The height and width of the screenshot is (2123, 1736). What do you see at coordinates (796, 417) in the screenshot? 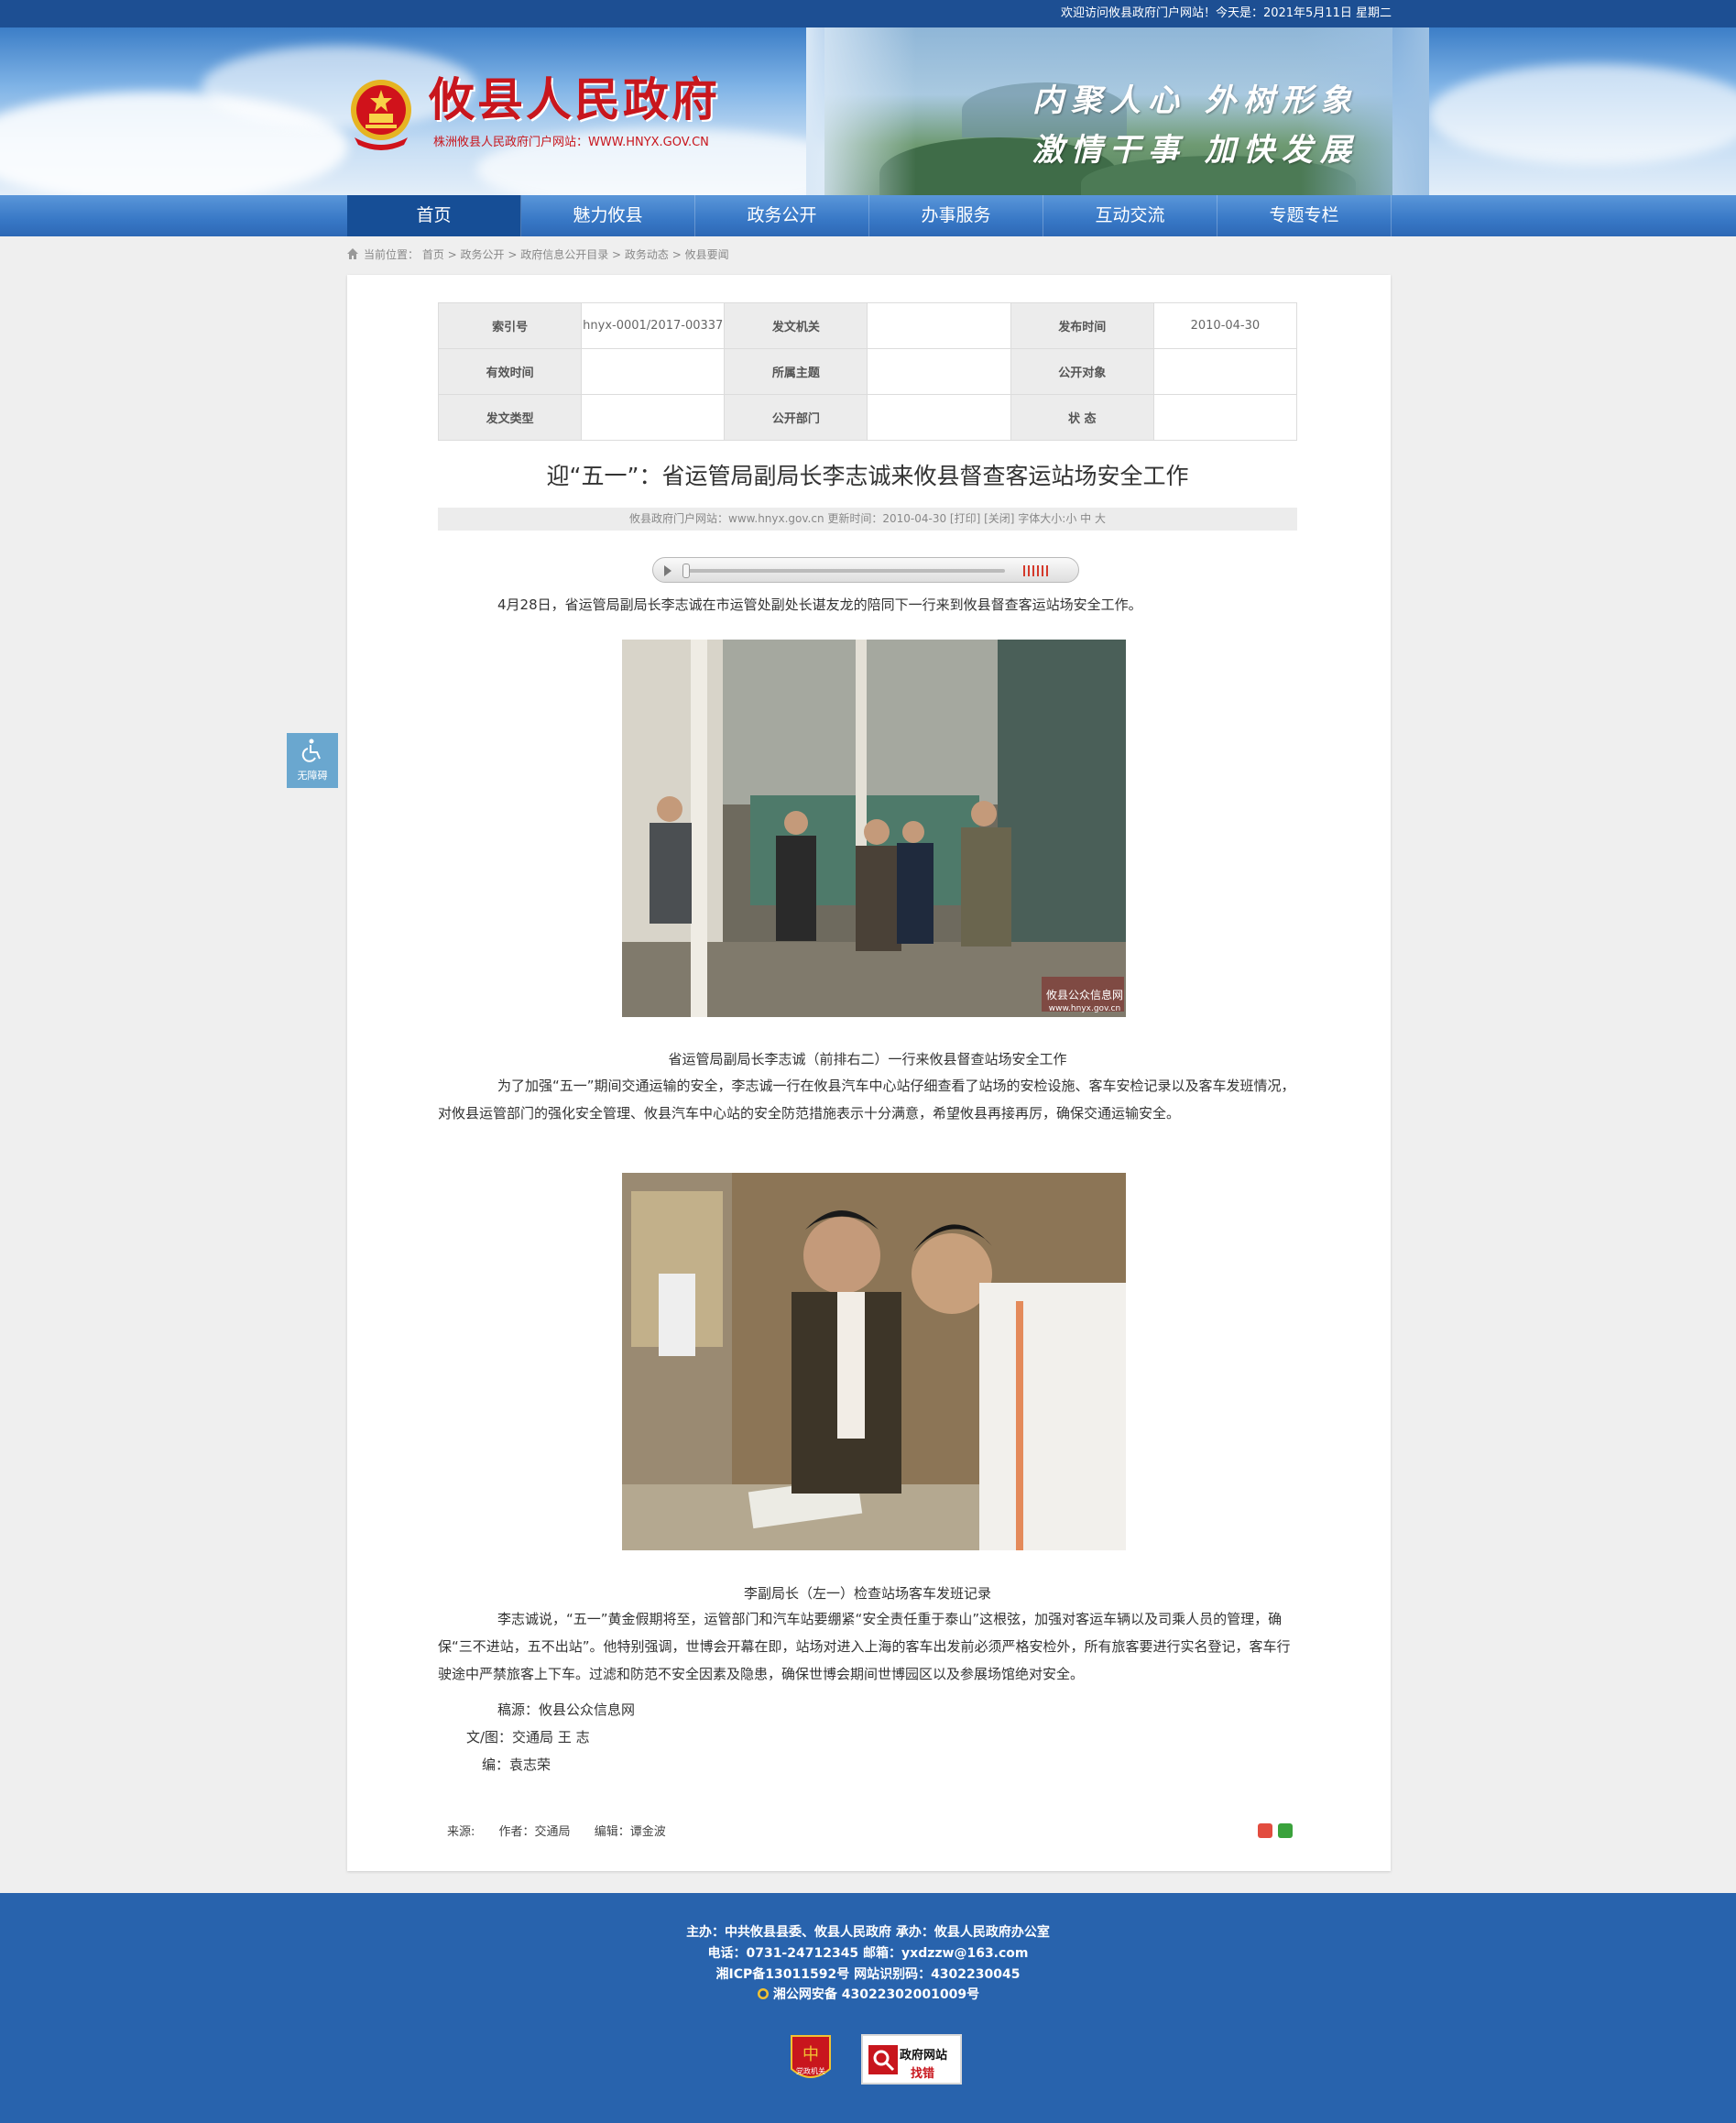
I see `meta-key: 公开部门` at bounding box center [796, 417].